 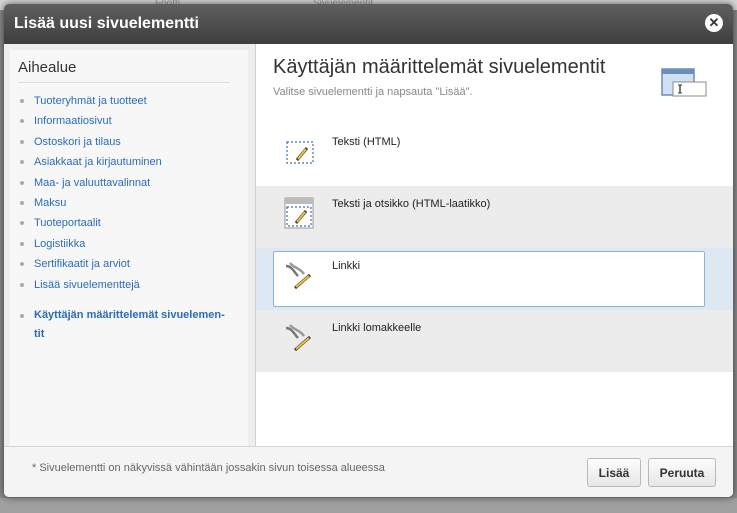 What do you see at coordinates (346, 266) in the screenshot?
I see `element-label: Linkki` at bounding box center [346, 266].